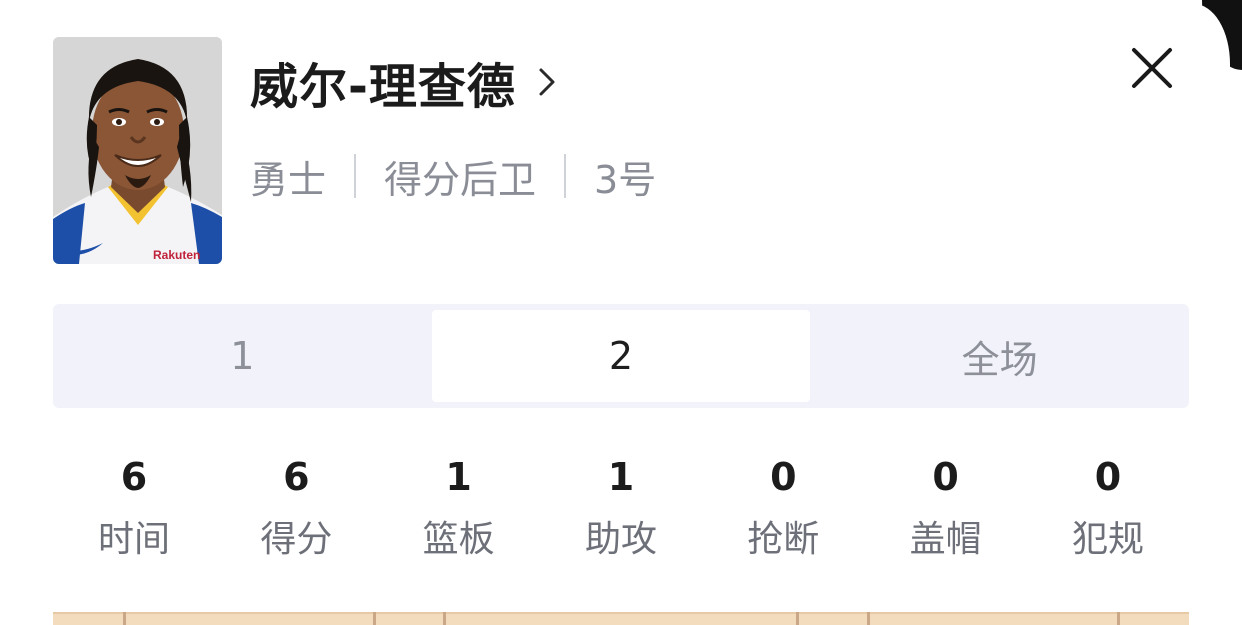 The height and width of the screenshot is (625, 1242). I want to click on stat-assists: 1 助攻, so click(621, 505).